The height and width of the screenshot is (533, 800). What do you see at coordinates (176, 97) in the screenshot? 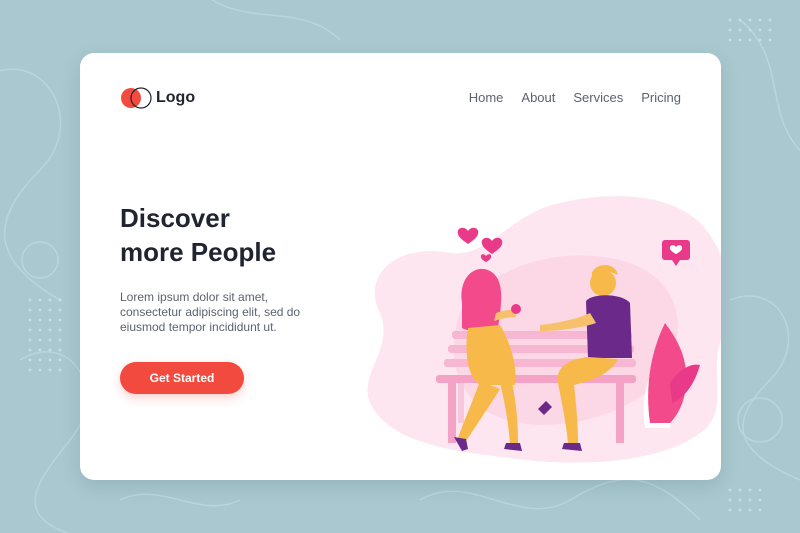
I see `logo-text: Logo` at bounding box center [176, 97].